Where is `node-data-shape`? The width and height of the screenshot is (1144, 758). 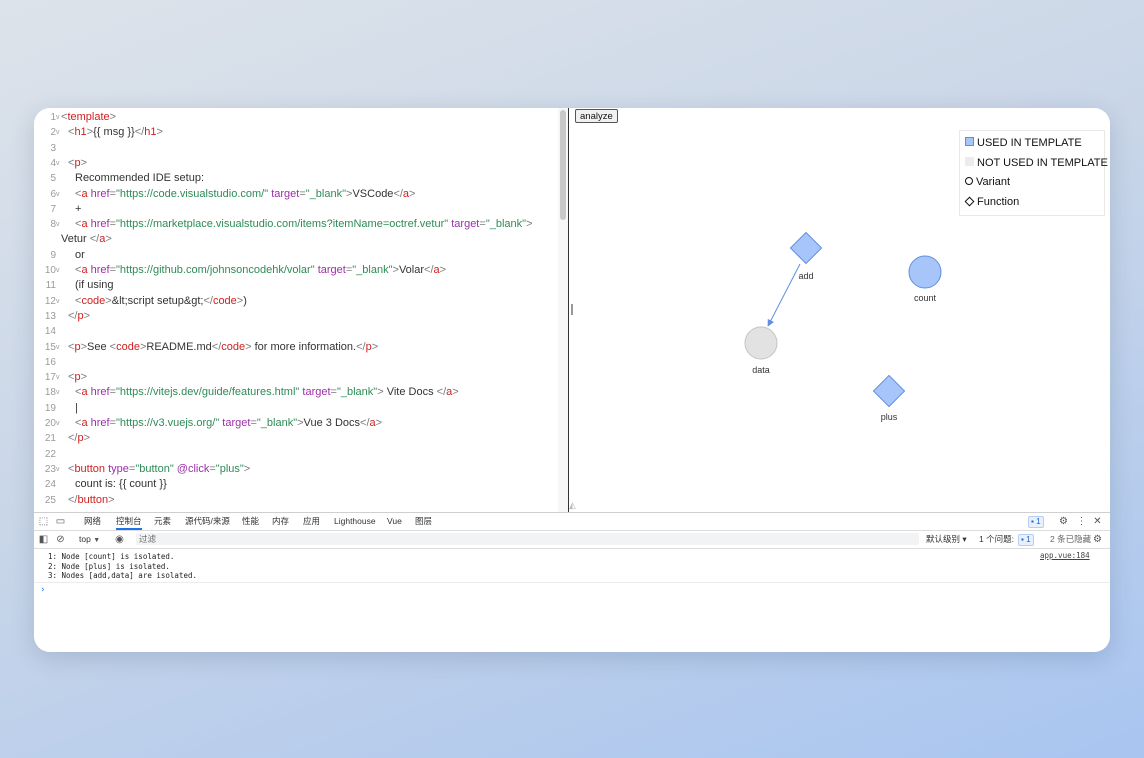 node-data-shape is located at coordinates (761, 343).